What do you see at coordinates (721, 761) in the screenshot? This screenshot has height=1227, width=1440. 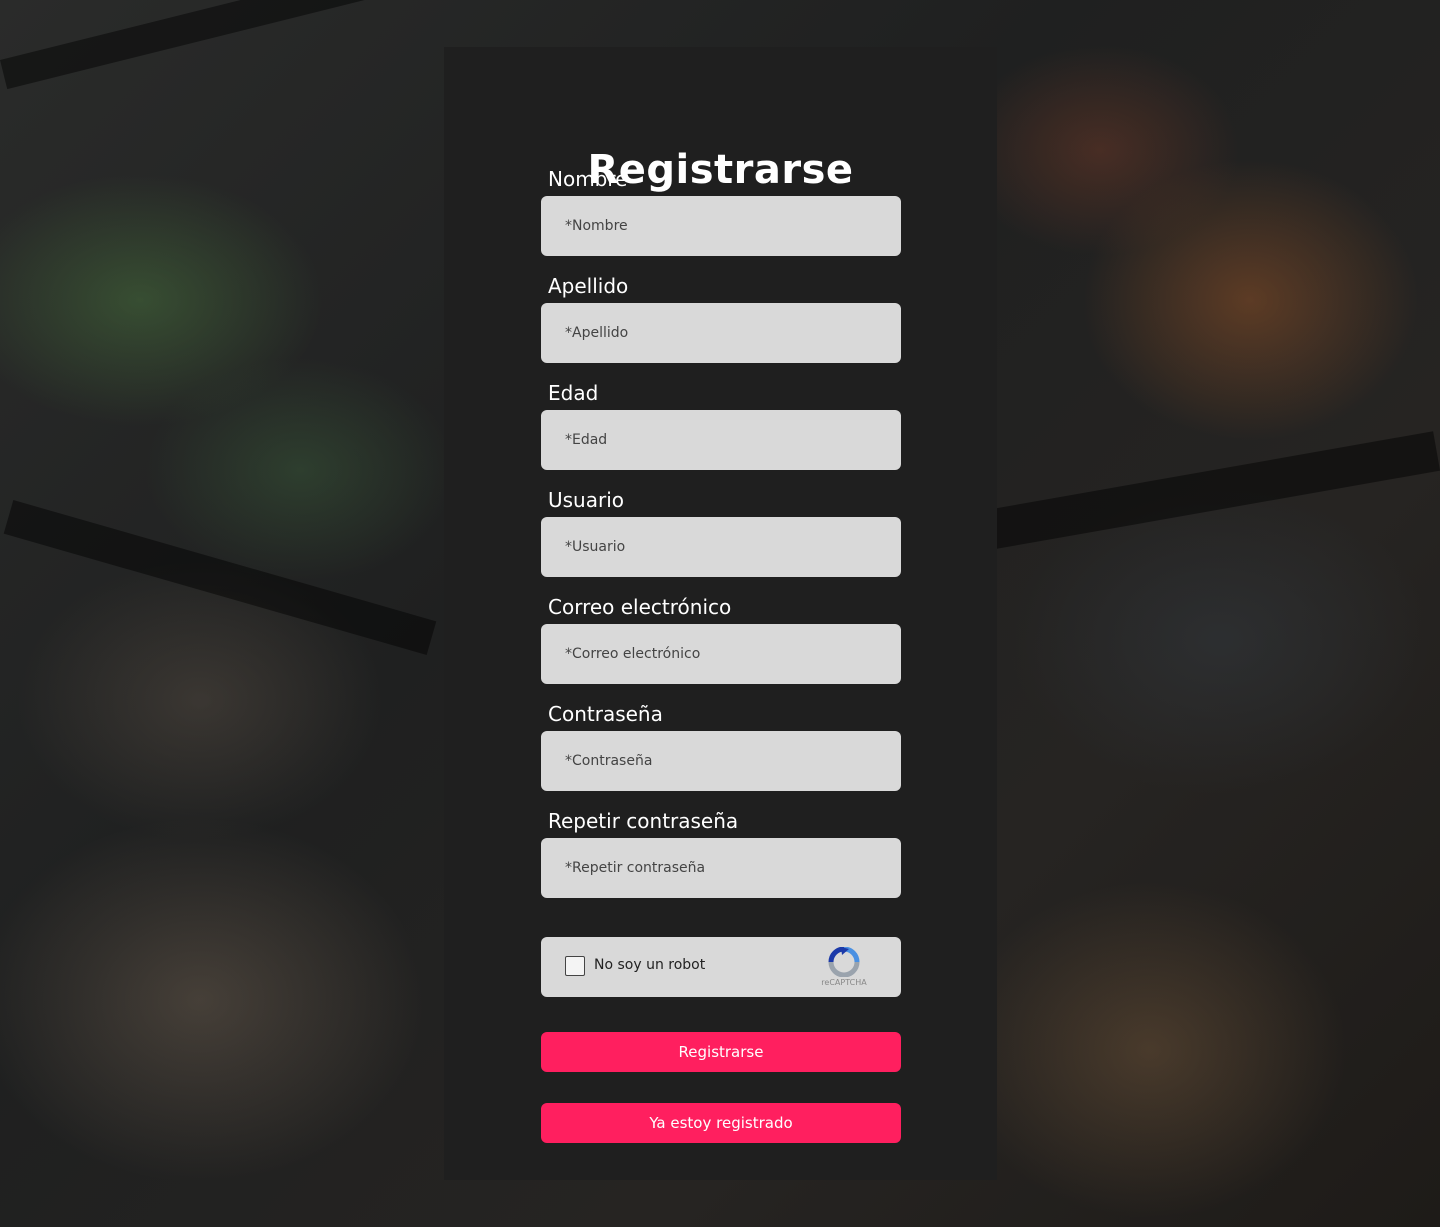 I see `password-input` at bounding box center [721, 761].